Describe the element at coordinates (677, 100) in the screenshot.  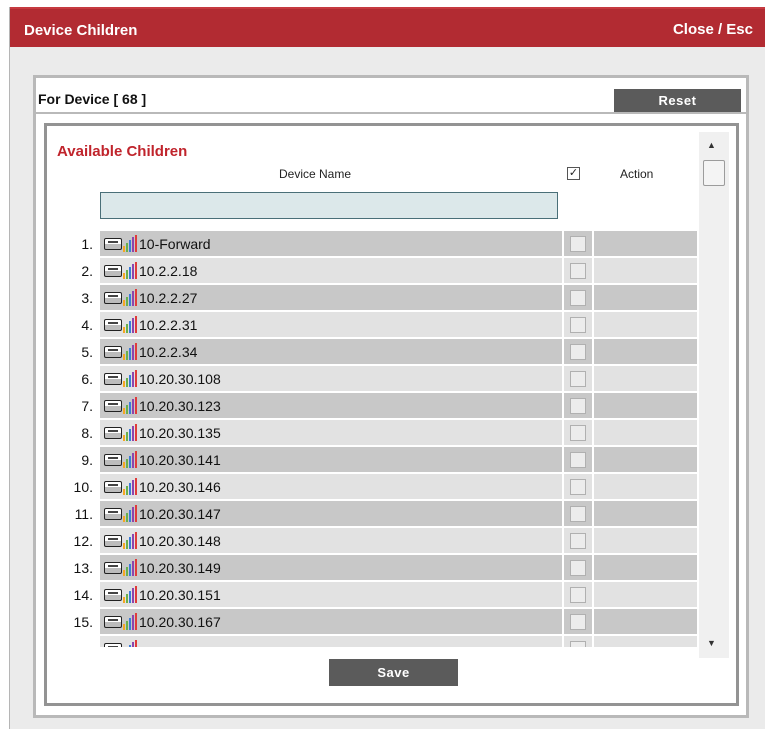
I see `reset-button: Reset` at that location.